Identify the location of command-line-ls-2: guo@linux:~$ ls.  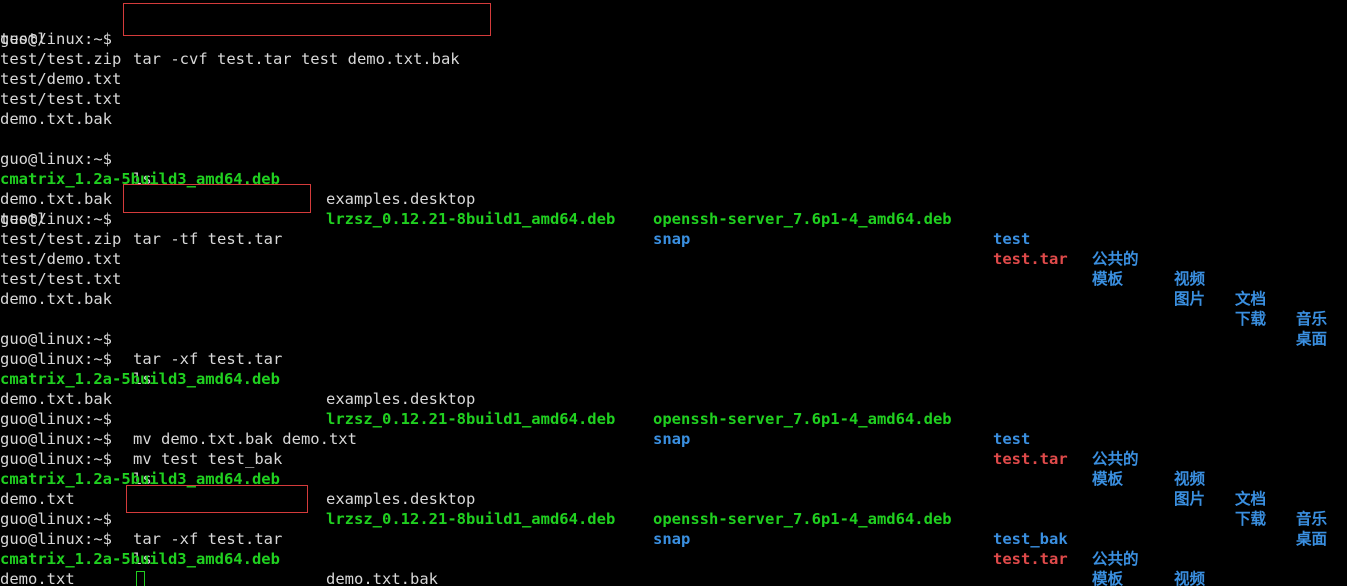
(76, 358).